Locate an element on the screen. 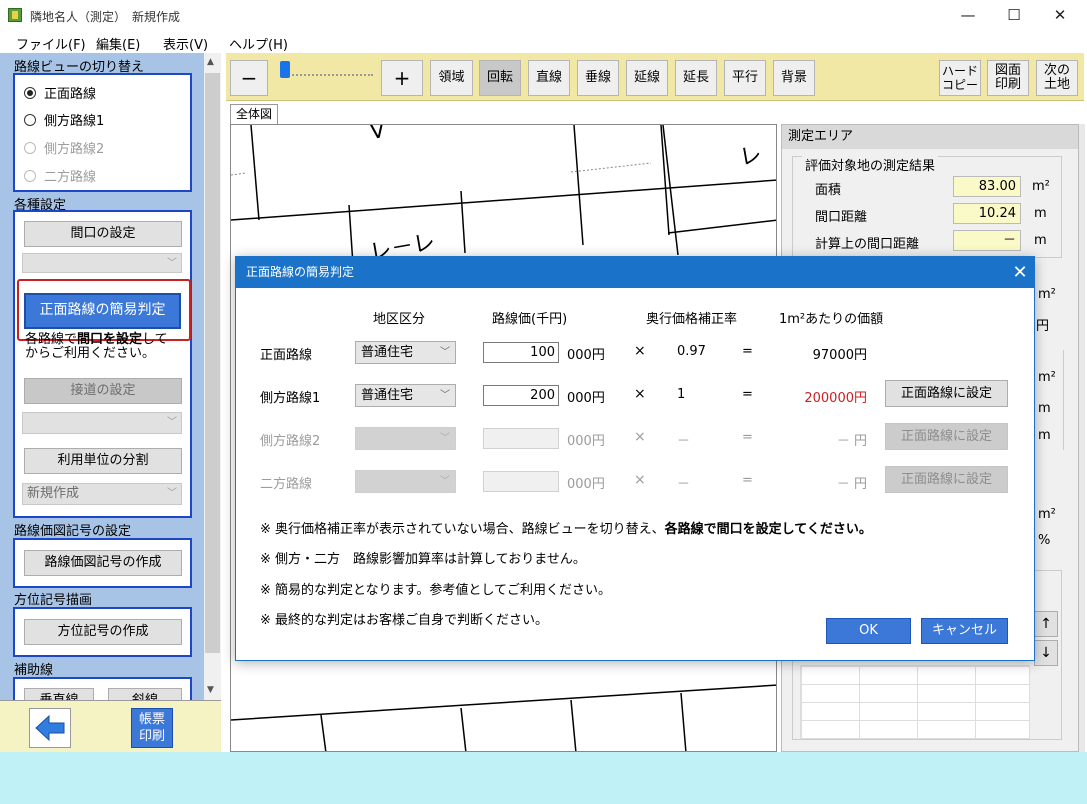 The image size is (1087, 804). scroll-up-icon: ▲ is located at coordinates (210, 62).